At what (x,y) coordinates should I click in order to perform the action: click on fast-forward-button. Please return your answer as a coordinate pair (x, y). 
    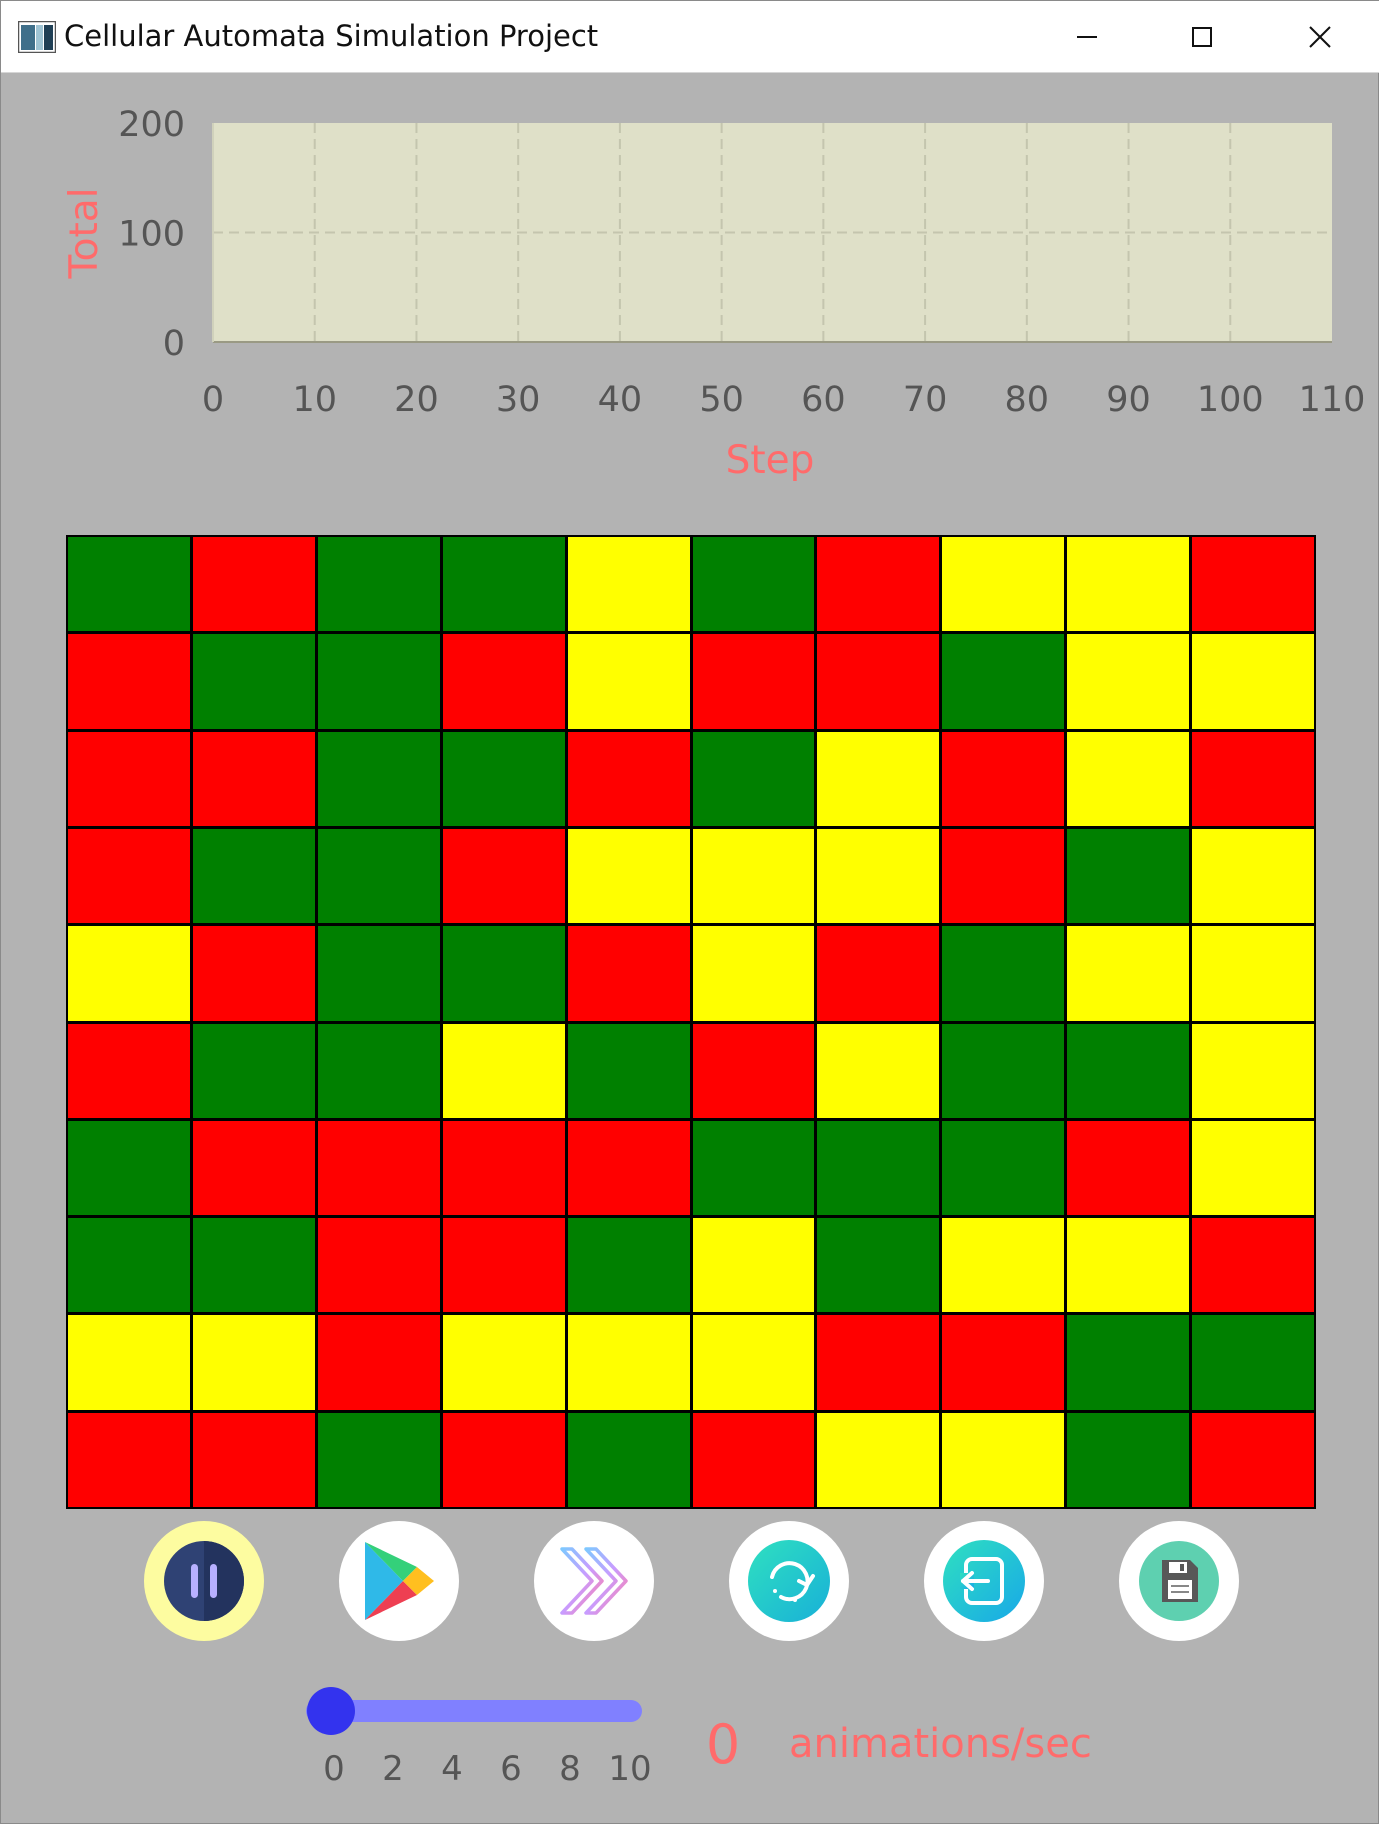
    Looking at the image, I should click on (594, 1581).